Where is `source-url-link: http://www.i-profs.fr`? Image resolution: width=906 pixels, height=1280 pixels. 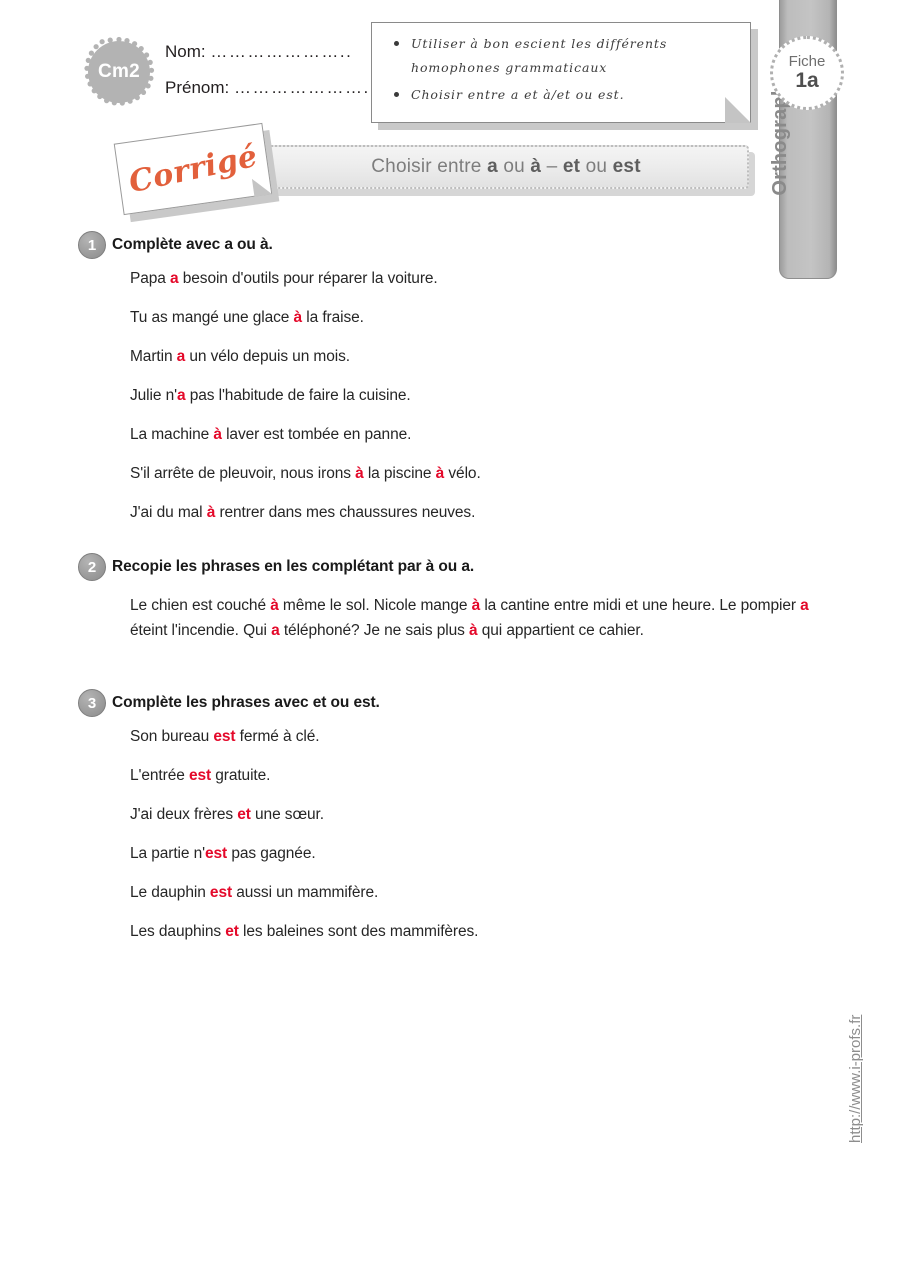 source-url-link: http://www.i-profs.fr is located at coordinates (858, 1038).